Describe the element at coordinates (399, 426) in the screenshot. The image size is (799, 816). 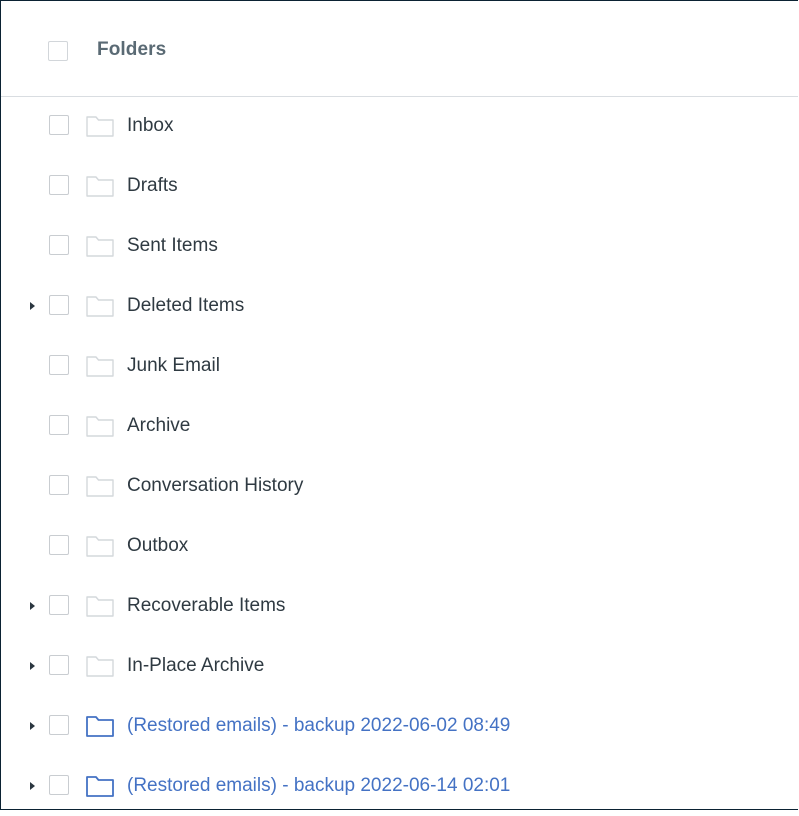
I see `folder-row: Archive` at that location.